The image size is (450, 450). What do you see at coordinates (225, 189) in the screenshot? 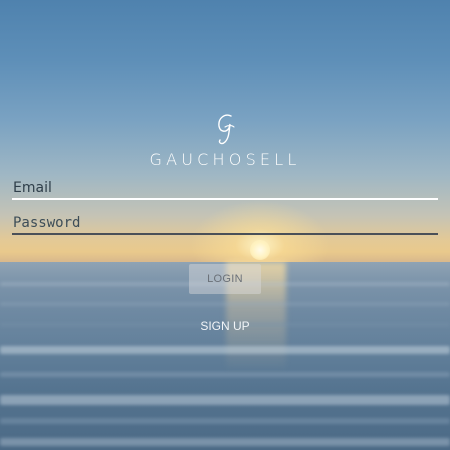
I see `email-field` at bounding box center [225, 189].